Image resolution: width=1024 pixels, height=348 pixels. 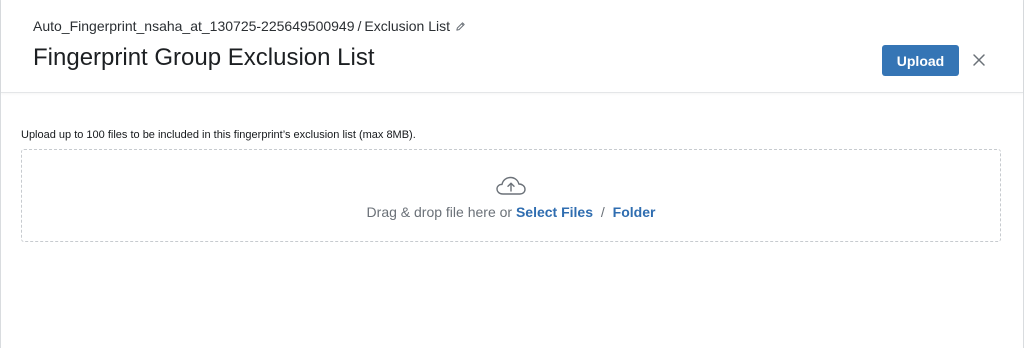 I want to click on close-button, so click(x=979, y=60).